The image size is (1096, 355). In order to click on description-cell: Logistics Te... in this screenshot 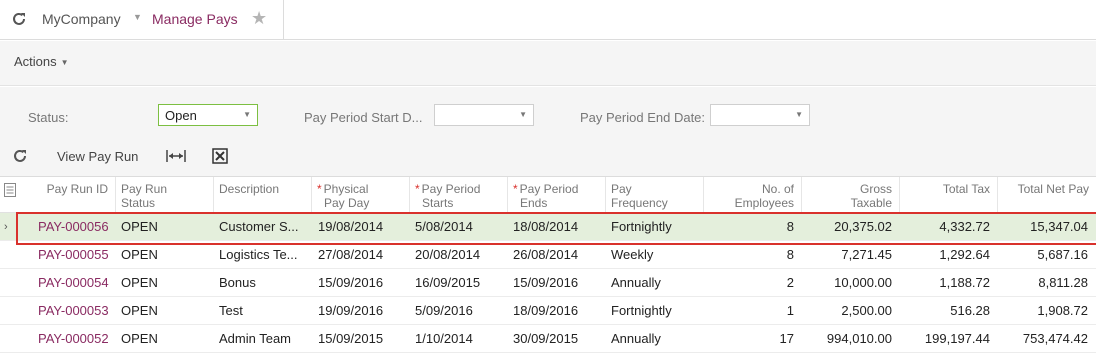, I will do `click(258, 254)`.